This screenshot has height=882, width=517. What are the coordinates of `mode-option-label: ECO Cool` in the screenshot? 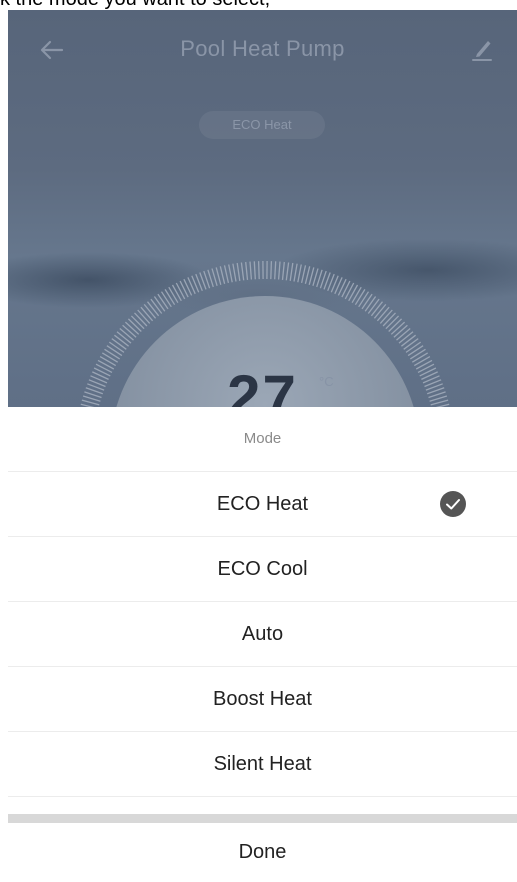 It's located at (262, 569).